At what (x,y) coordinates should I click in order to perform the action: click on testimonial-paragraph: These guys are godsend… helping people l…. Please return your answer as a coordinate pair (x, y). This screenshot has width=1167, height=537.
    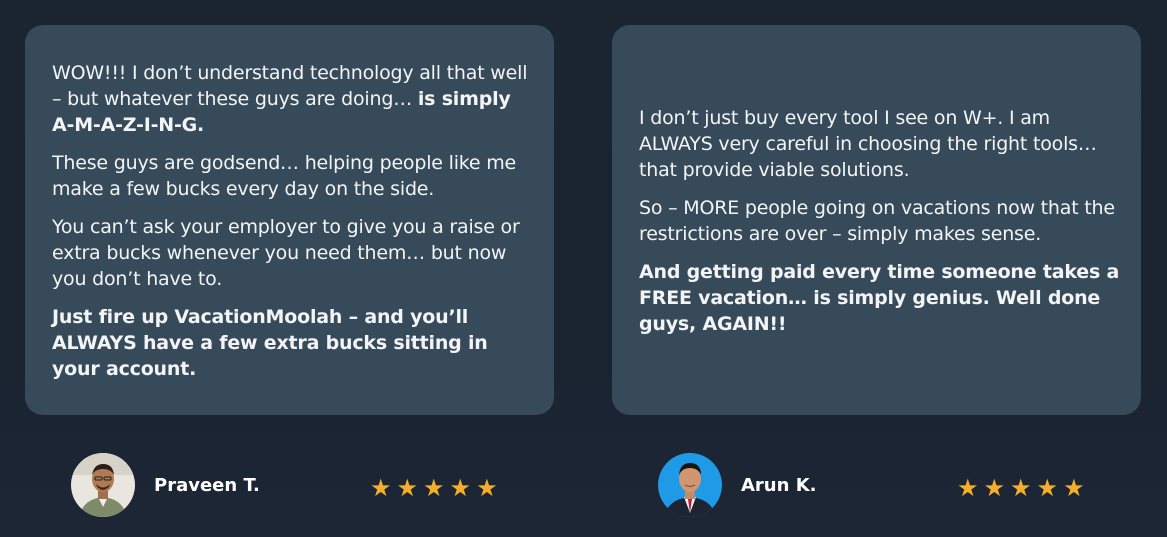
    Looking at the image, I should click on (284, 176).